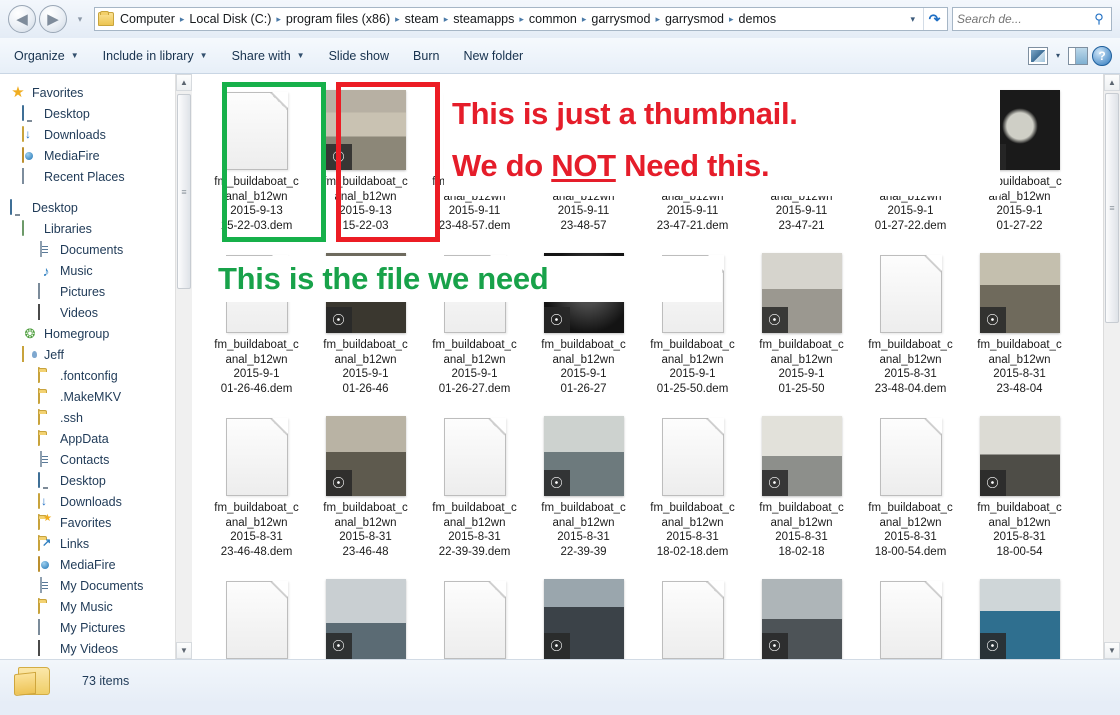 The image size is (1120, 715). Describe the element at coordinates (758, 19) in the screenshot. I see `breadcrumb-item-demos: demos` at that location.